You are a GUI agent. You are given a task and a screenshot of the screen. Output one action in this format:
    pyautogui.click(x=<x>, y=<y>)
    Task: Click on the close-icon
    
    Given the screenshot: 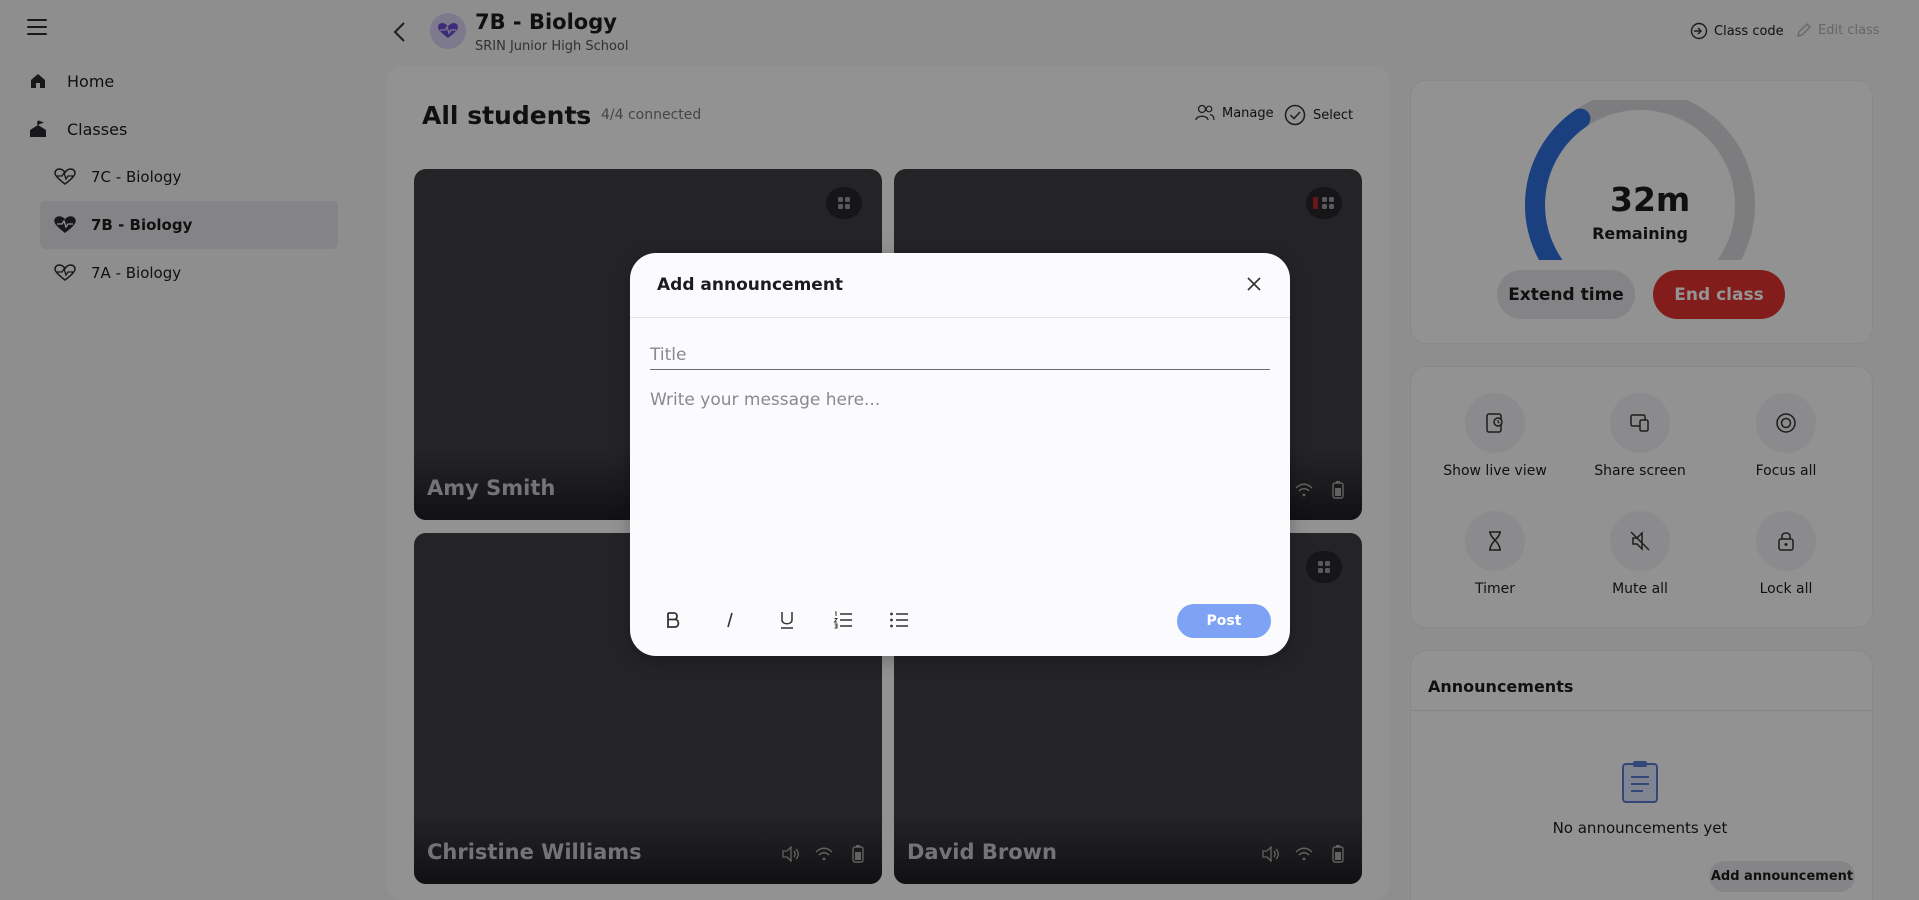 What is the action you would take?
    pyautogui.click(x=1254, y=284)
    